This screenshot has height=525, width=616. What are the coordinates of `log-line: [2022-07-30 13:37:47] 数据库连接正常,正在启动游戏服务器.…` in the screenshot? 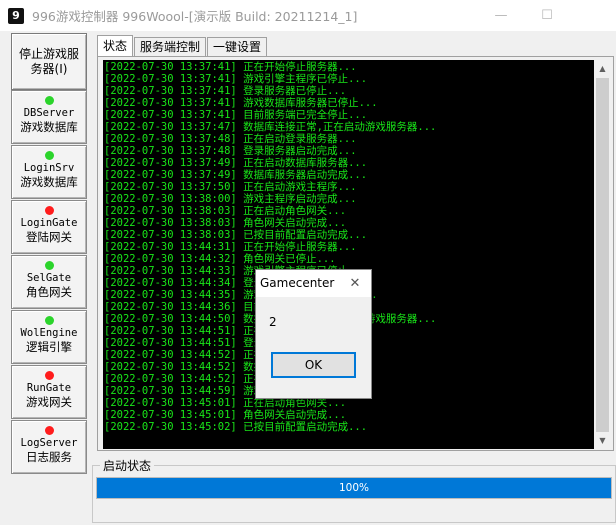 It's located at (270, 127).